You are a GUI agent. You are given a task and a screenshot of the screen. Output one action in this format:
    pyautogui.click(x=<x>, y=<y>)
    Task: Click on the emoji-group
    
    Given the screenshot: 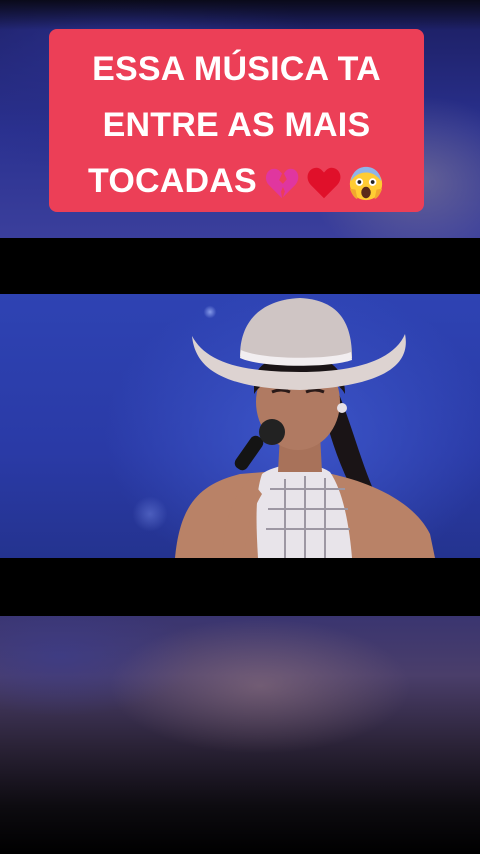 What is the action you would take?
    pyautogui.click(x=324, y=183)
    